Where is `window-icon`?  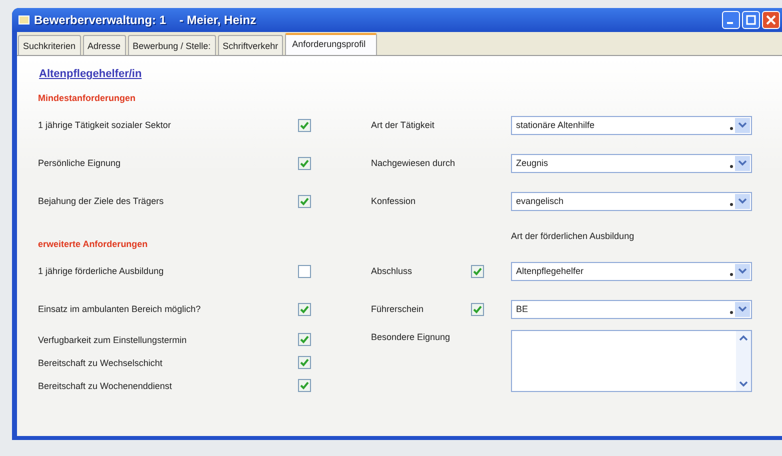
window-icon is located at coordinates (24, 20).